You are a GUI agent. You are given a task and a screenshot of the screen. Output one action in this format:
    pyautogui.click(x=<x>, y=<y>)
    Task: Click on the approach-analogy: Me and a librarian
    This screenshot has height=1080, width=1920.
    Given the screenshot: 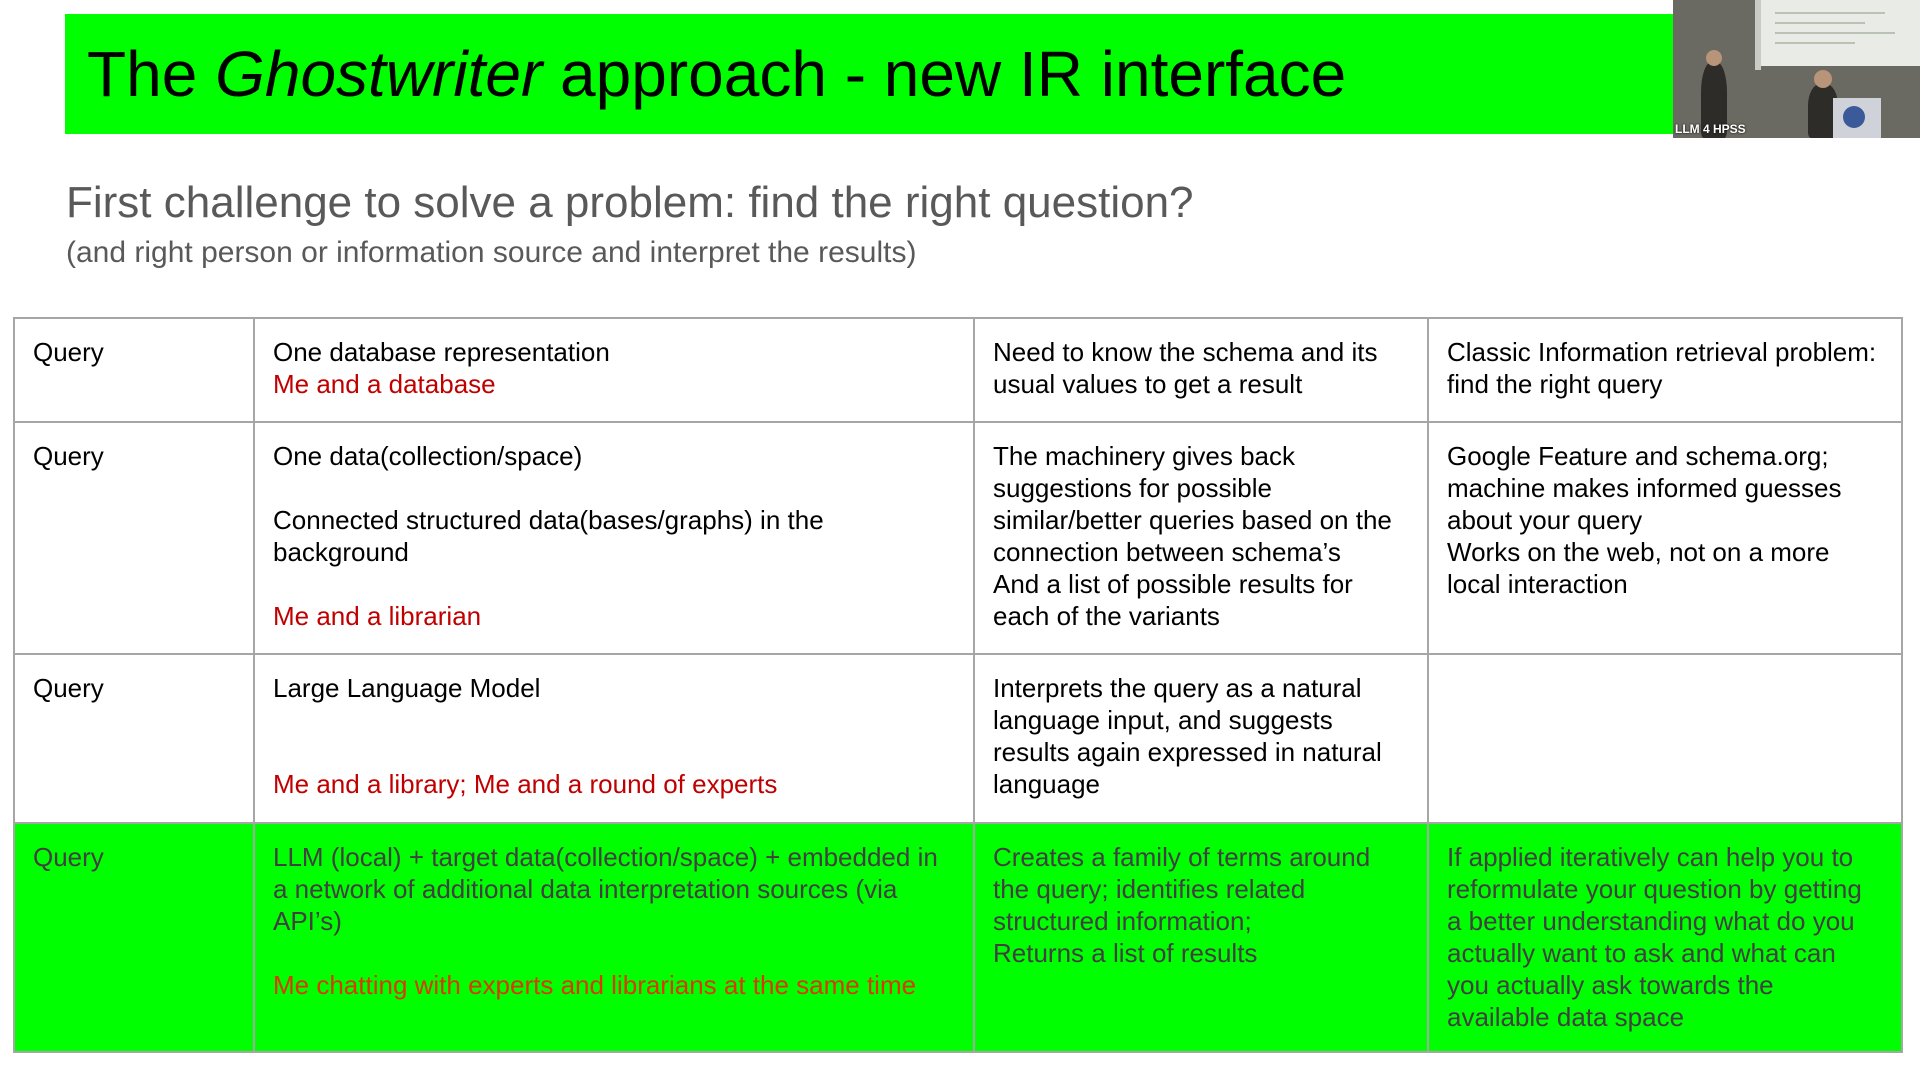 What is the action you would take?
    pyautogui.click(x=377, y=616)
    